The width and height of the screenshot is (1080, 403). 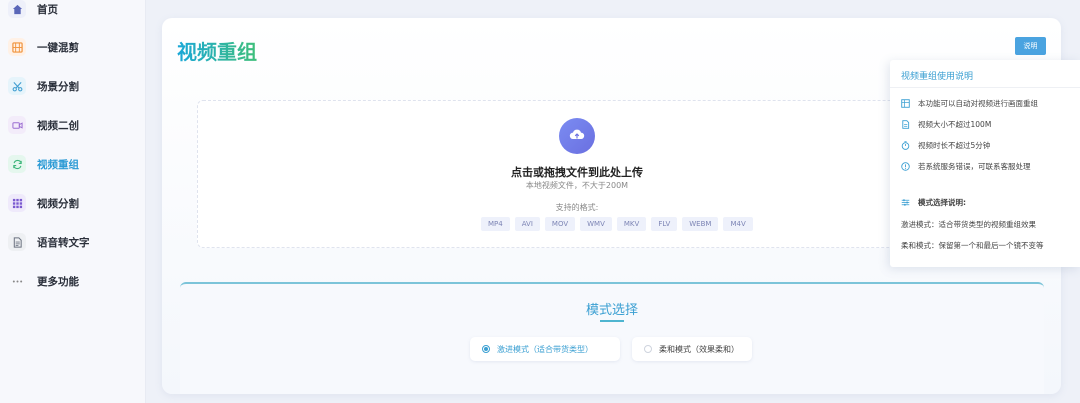 What do you see at coordinates (17, 242) in the screenshot?
I see `document-icon` at bounding box center [17, 242].